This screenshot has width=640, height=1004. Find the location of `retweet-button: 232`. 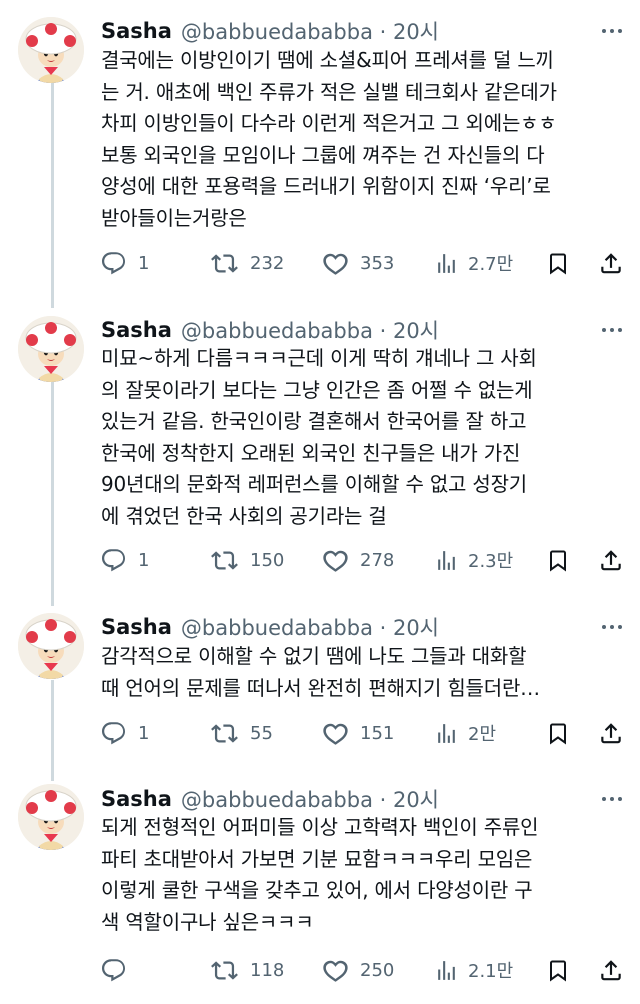

retweet-button: 232 is located at coordinates (247, 263).